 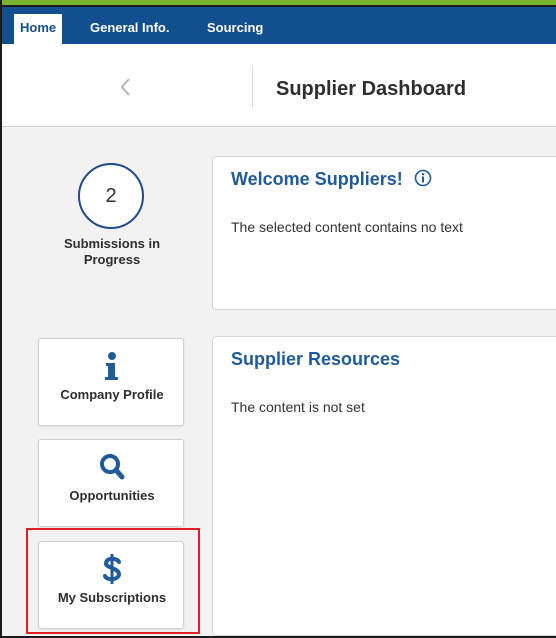 I want to click on company-profile-button: Company Profile, so click(x=111, y=382).